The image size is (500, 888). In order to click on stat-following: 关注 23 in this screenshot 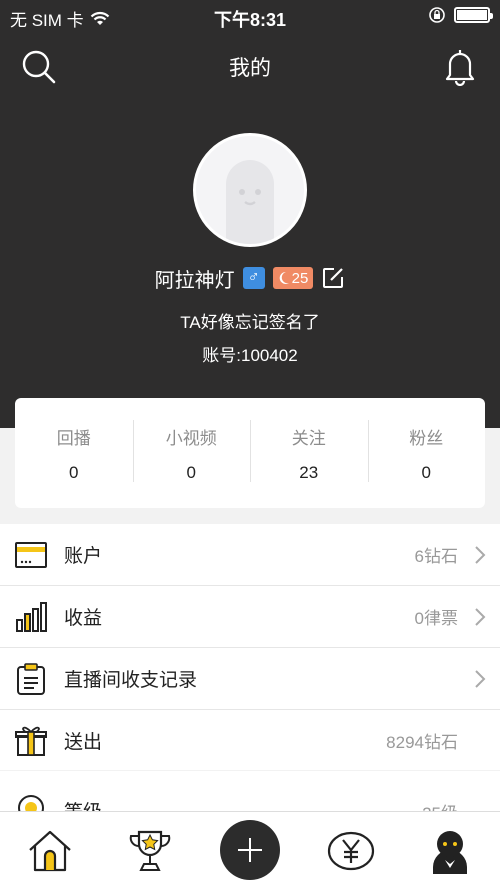, I will do `click(309, 453)`.